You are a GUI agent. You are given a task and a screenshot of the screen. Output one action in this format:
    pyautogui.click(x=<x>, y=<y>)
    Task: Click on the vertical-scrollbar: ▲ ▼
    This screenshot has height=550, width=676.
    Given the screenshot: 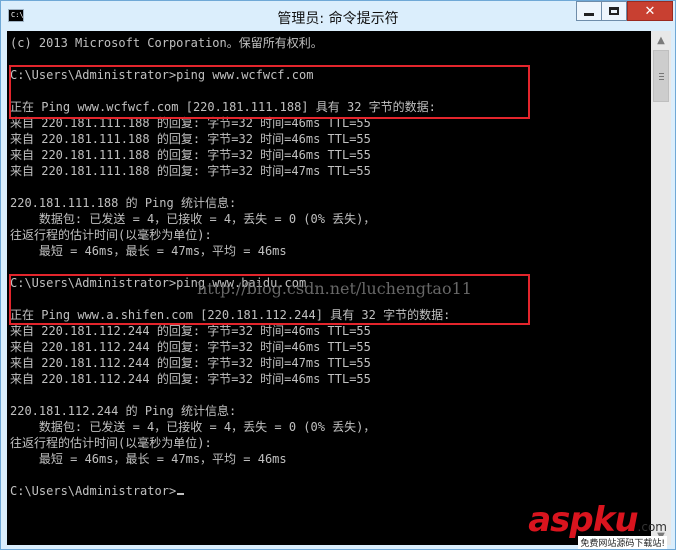 What is the action you would take?
    pyautogui.click(x=661, y=288)
    